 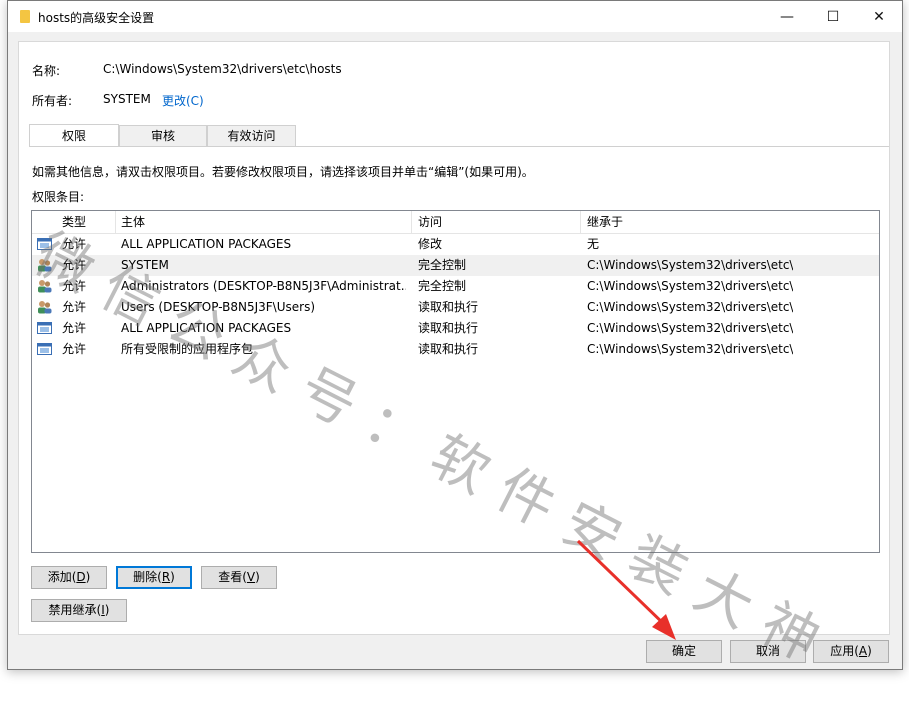 I want to click on red-arrow-annotation, so click(x=626, y=589).